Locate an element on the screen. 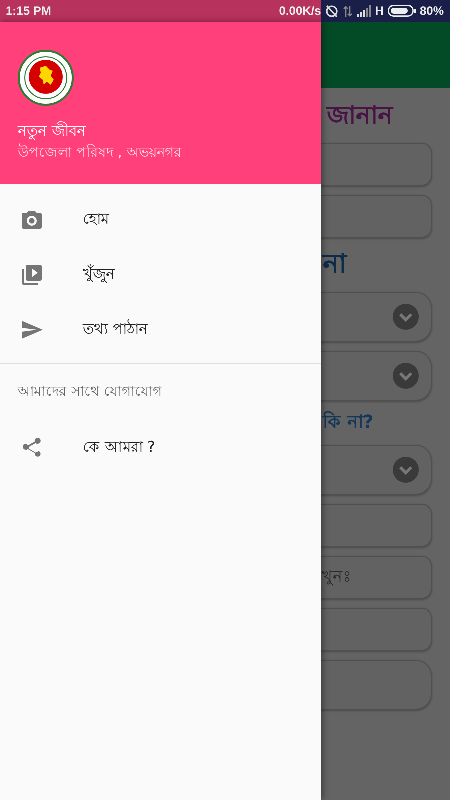 The image size is (450, 800). section-header: আমাদের সাথে যোগাযোগ is located at coordinates (90, 392).